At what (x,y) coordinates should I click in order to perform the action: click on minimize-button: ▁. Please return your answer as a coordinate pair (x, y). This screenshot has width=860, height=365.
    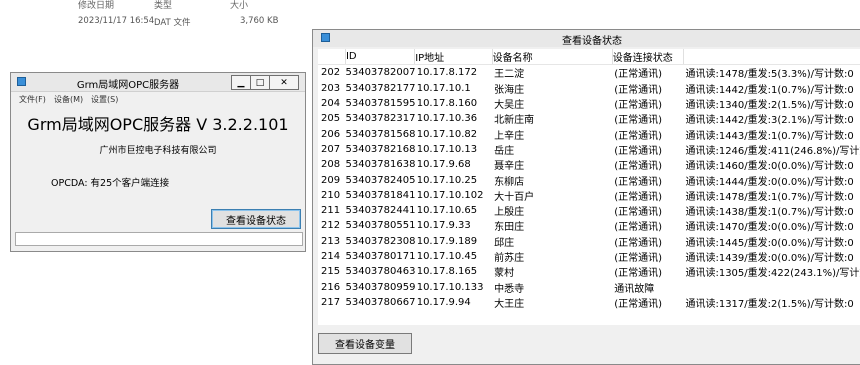
    Looking at the image, I should click on (241, 82).